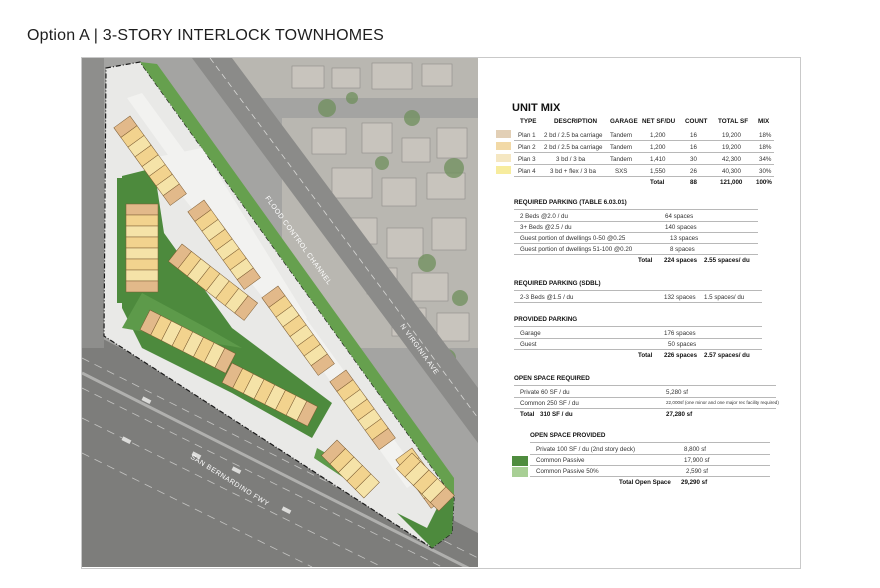 This screenshot has height=588, width=880. I want to click on req-parking-row-2-label: 3+ Beds @2.5 / du, so click(546, 227).